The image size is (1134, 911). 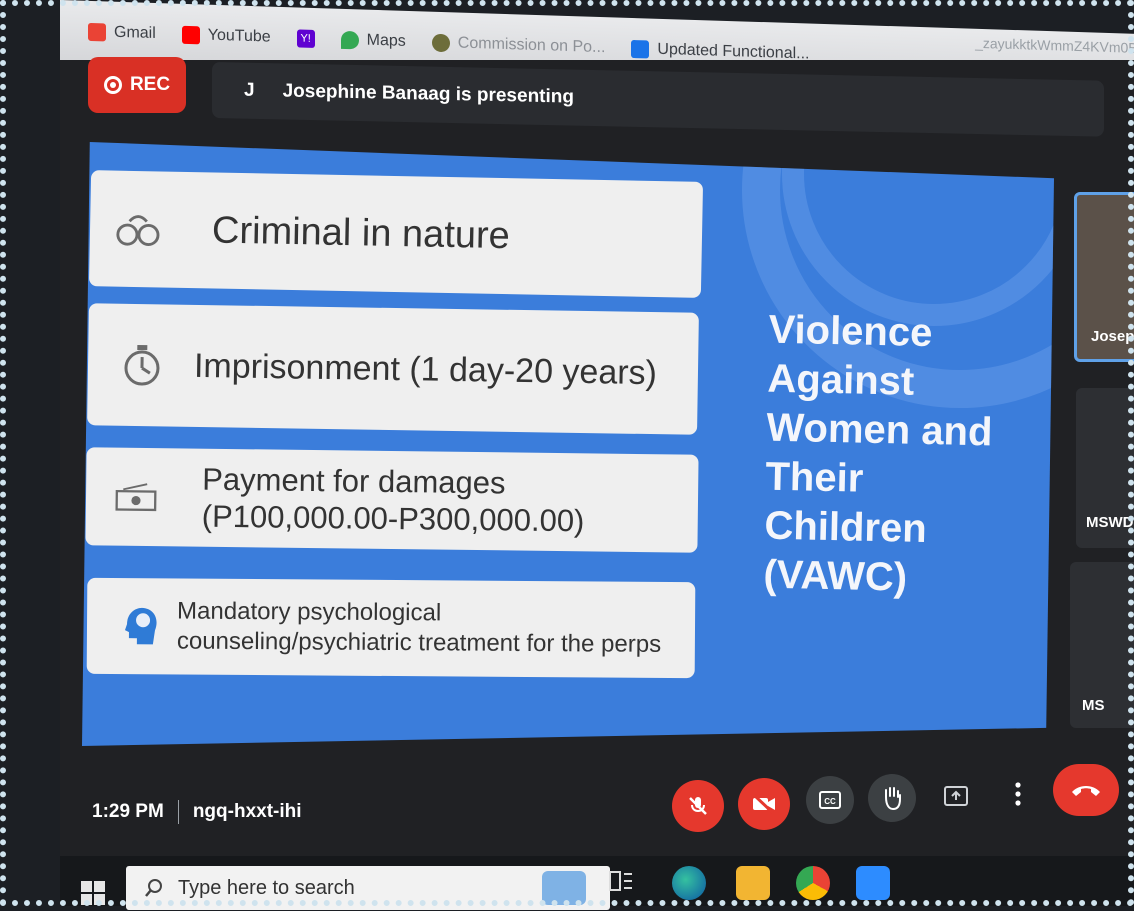 I want to click on slide-item-imprisonment: Imprisonment (1 day-20 years), so click(x=393, y=369).